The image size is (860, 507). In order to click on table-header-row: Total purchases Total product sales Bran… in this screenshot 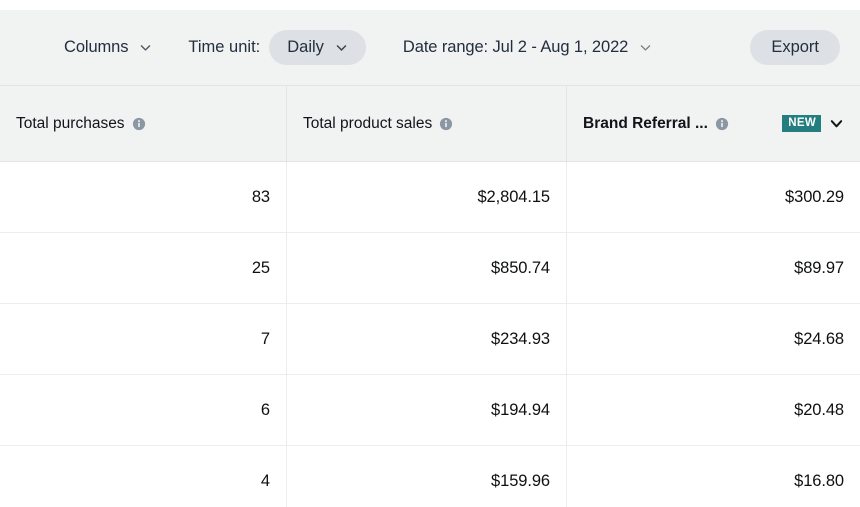, I will do `click(430, 124)`.